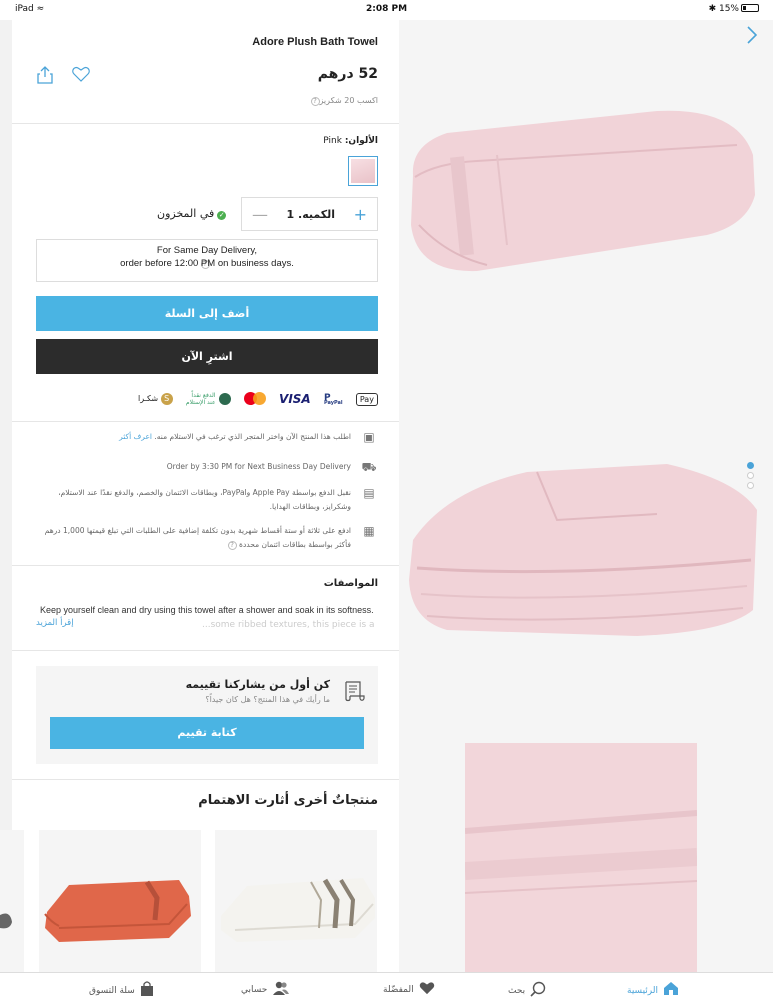  What do you see at coordinates (369, 437) in the screenshot?
I see `store-icon: ▣` at bounding box center [369, 437].